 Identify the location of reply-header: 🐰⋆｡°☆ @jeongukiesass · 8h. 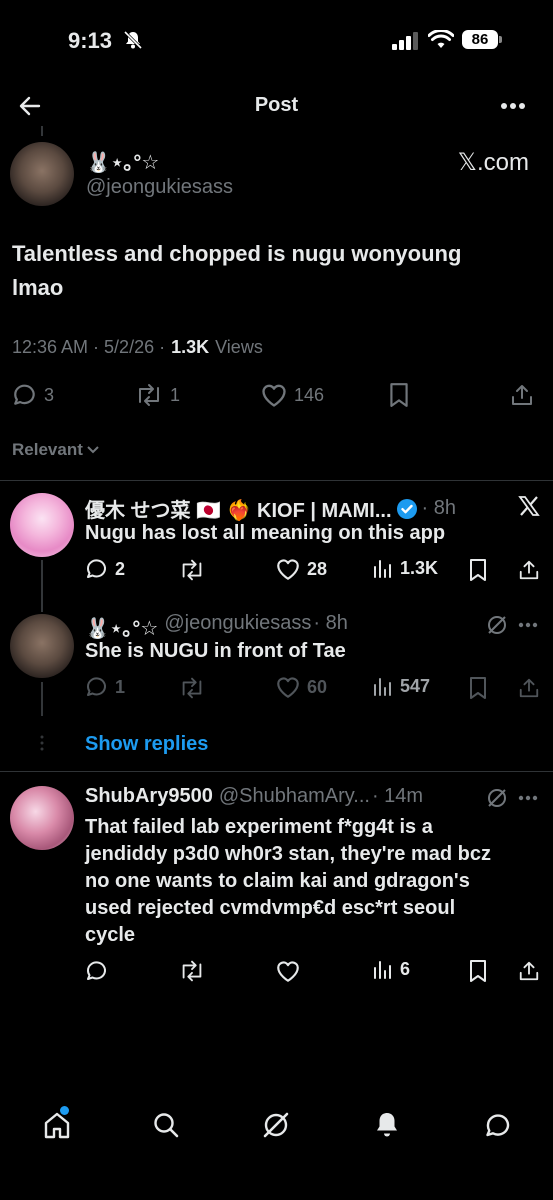
(216, 626).